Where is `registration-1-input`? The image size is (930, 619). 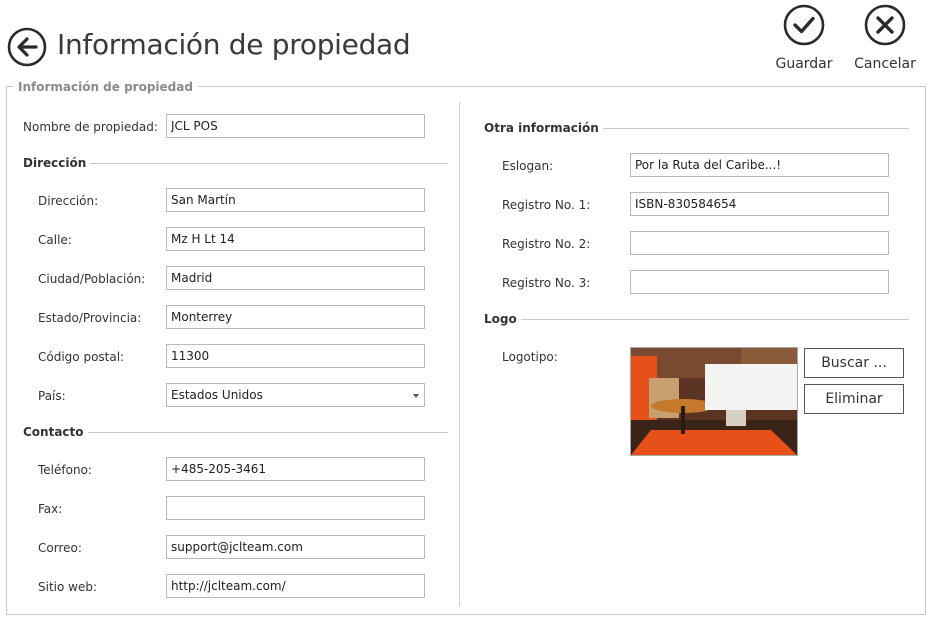
registration-1-input is located at coordinates (759, 204).